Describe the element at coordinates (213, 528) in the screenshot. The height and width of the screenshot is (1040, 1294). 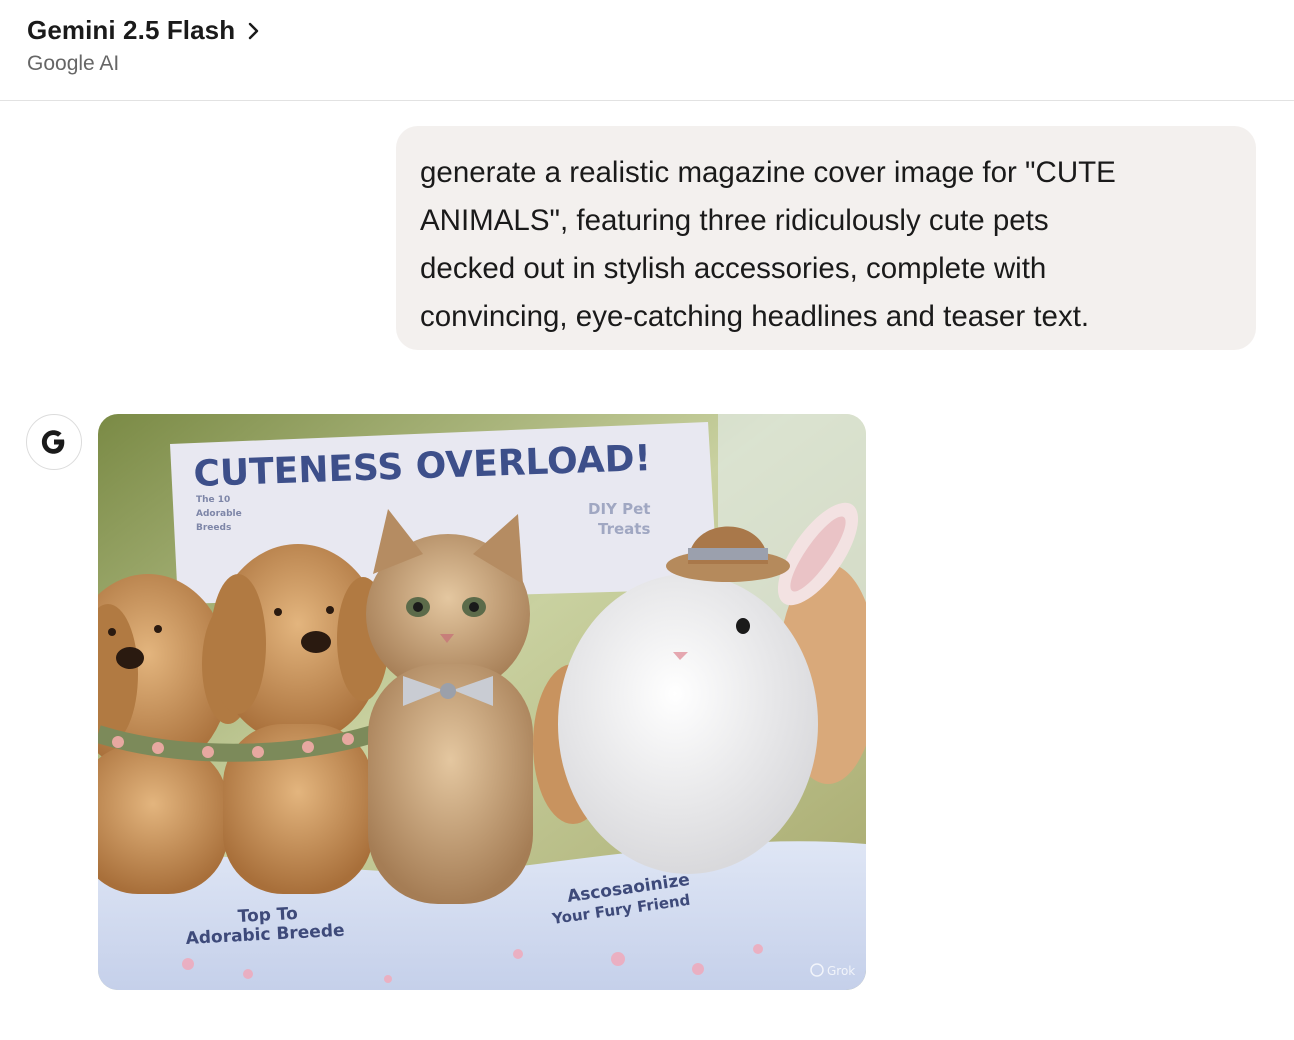
I see `teaser-left-3: Breeds` at that location.